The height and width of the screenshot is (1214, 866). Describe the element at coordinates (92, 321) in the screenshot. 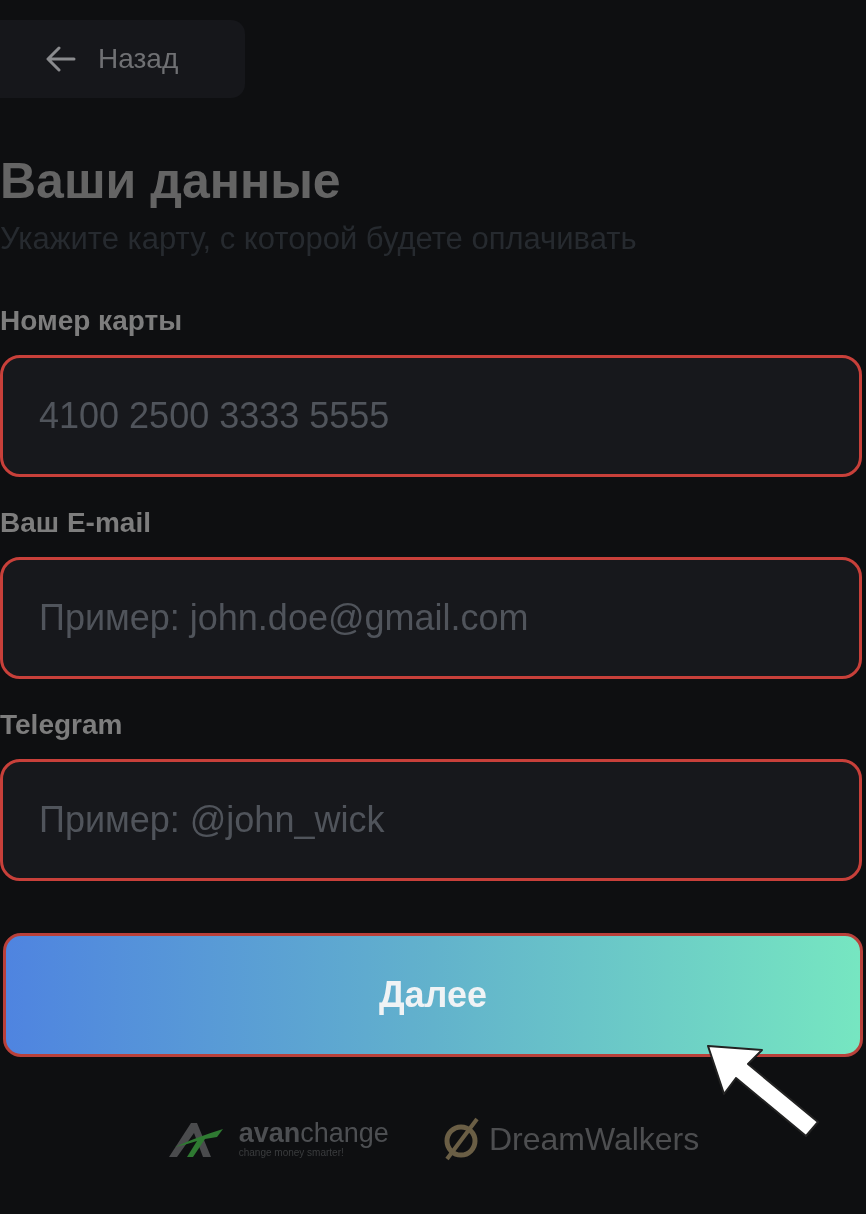

I see `field-label: Номер карты` at that location.